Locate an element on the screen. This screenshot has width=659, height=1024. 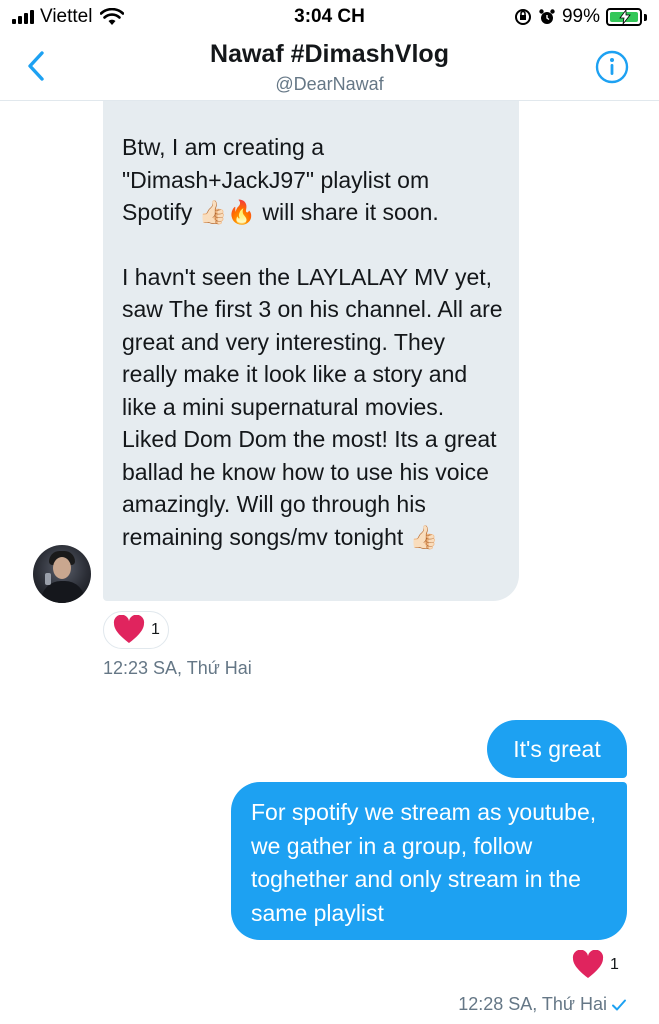
outgoing-message-bubble: It's great is located at coordinates (557, 749).